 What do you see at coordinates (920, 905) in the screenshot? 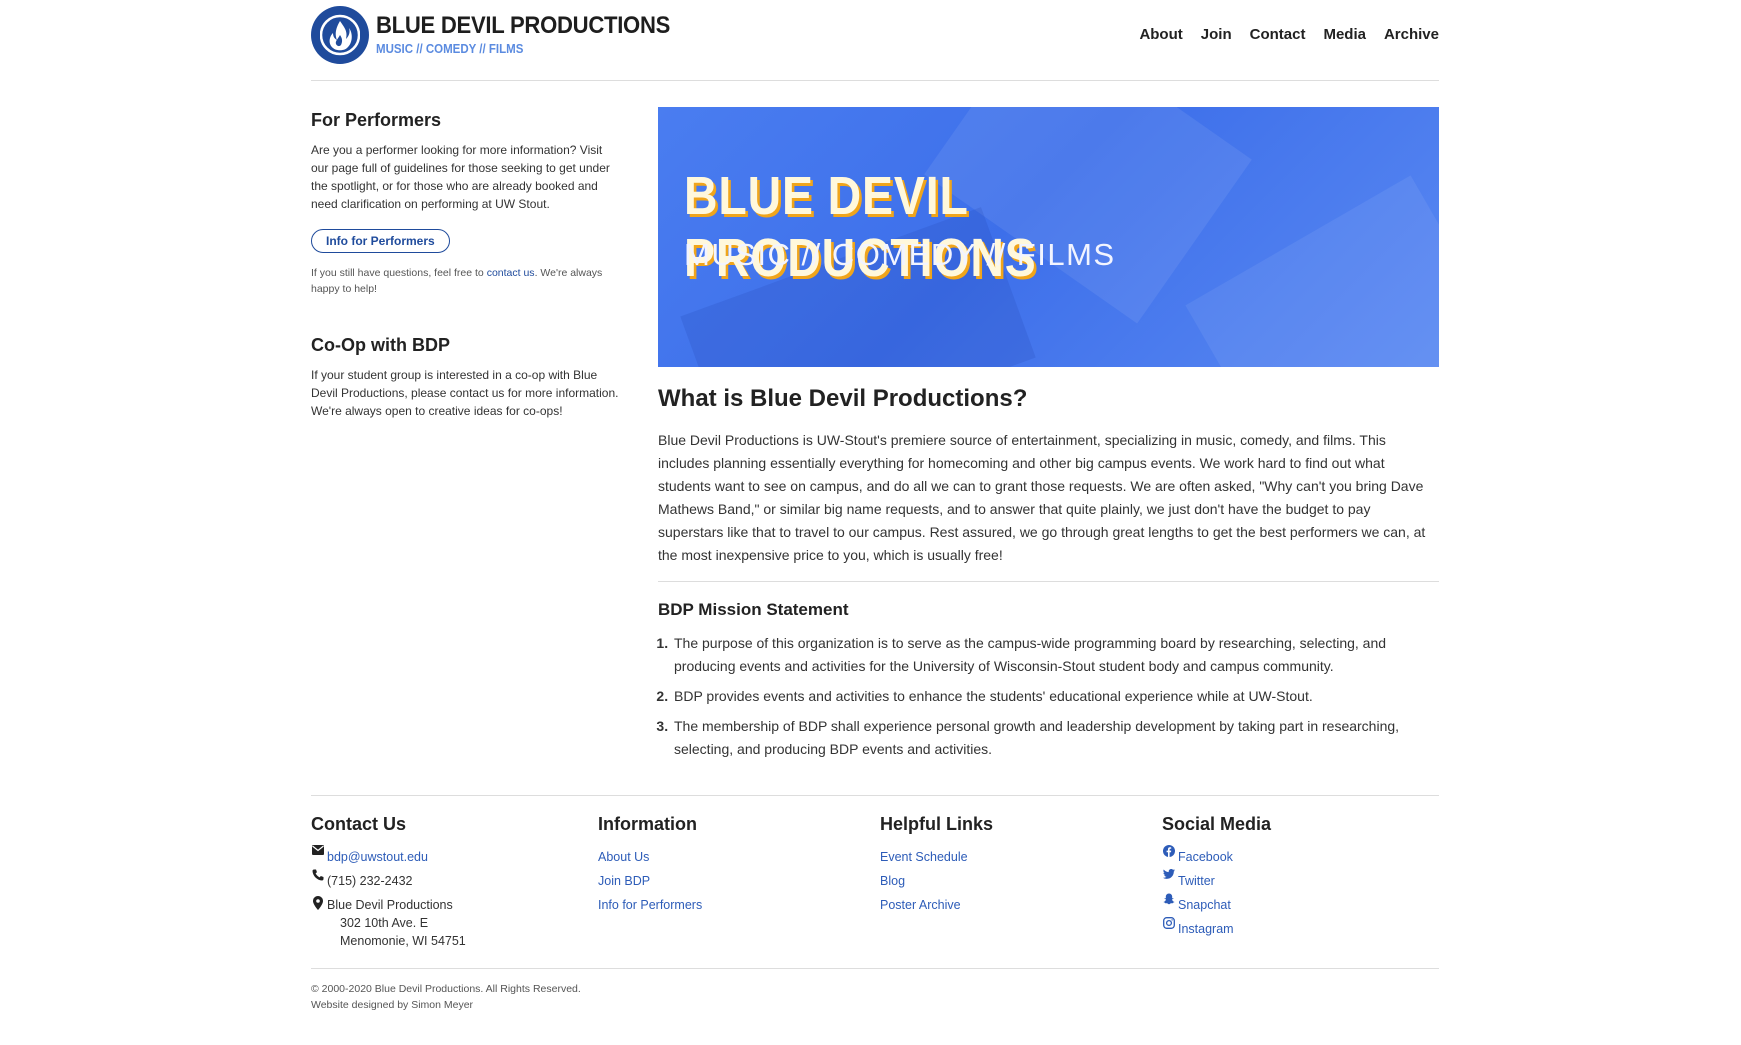
I see `poster-archive-link: Poster Archive` at bounding box center [920, 905].